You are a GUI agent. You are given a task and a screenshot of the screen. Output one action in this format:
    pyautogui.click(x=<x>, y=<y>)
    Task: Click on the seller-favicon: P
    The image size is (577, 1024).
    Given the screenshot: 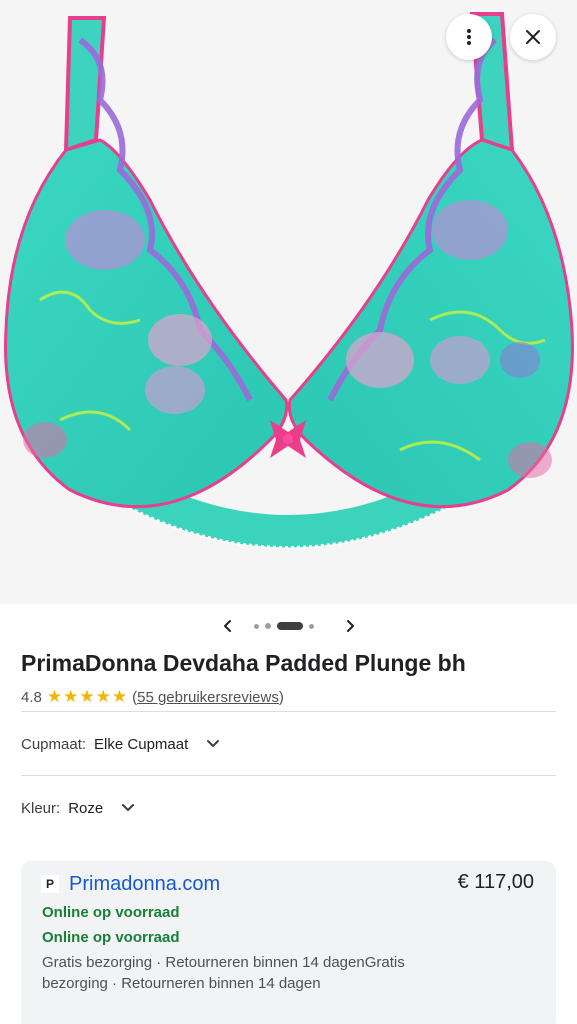 What is the action you would take?
    pyautogui.click(x=50, y=884)
    